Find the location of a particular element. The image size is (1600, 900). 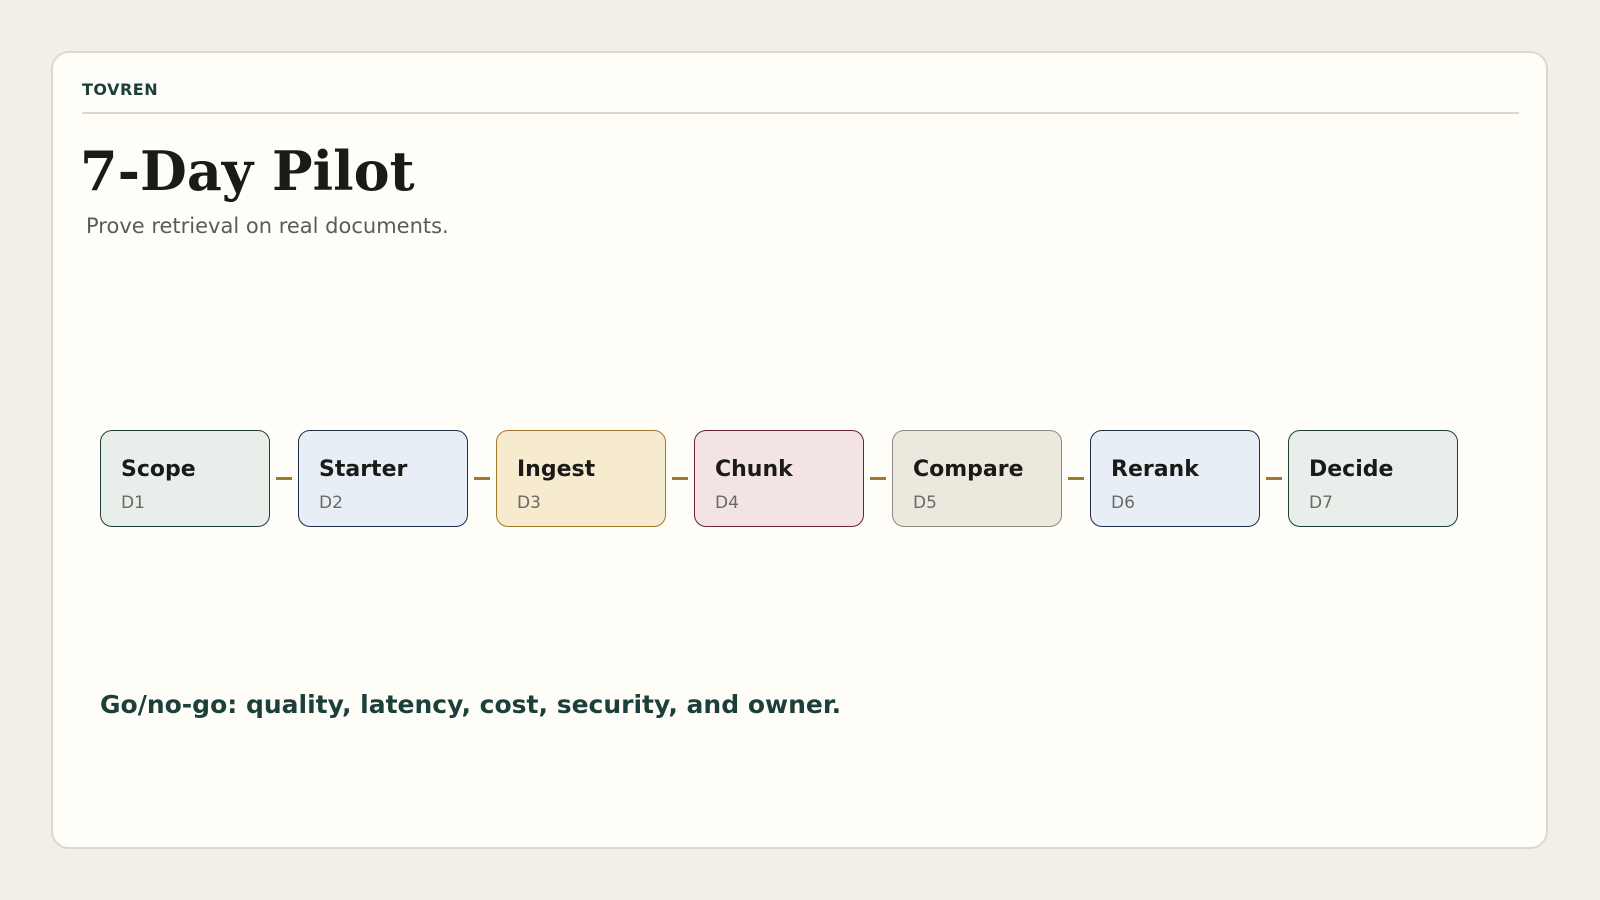

step-label: Decide is located at coordinates (1351, 469).